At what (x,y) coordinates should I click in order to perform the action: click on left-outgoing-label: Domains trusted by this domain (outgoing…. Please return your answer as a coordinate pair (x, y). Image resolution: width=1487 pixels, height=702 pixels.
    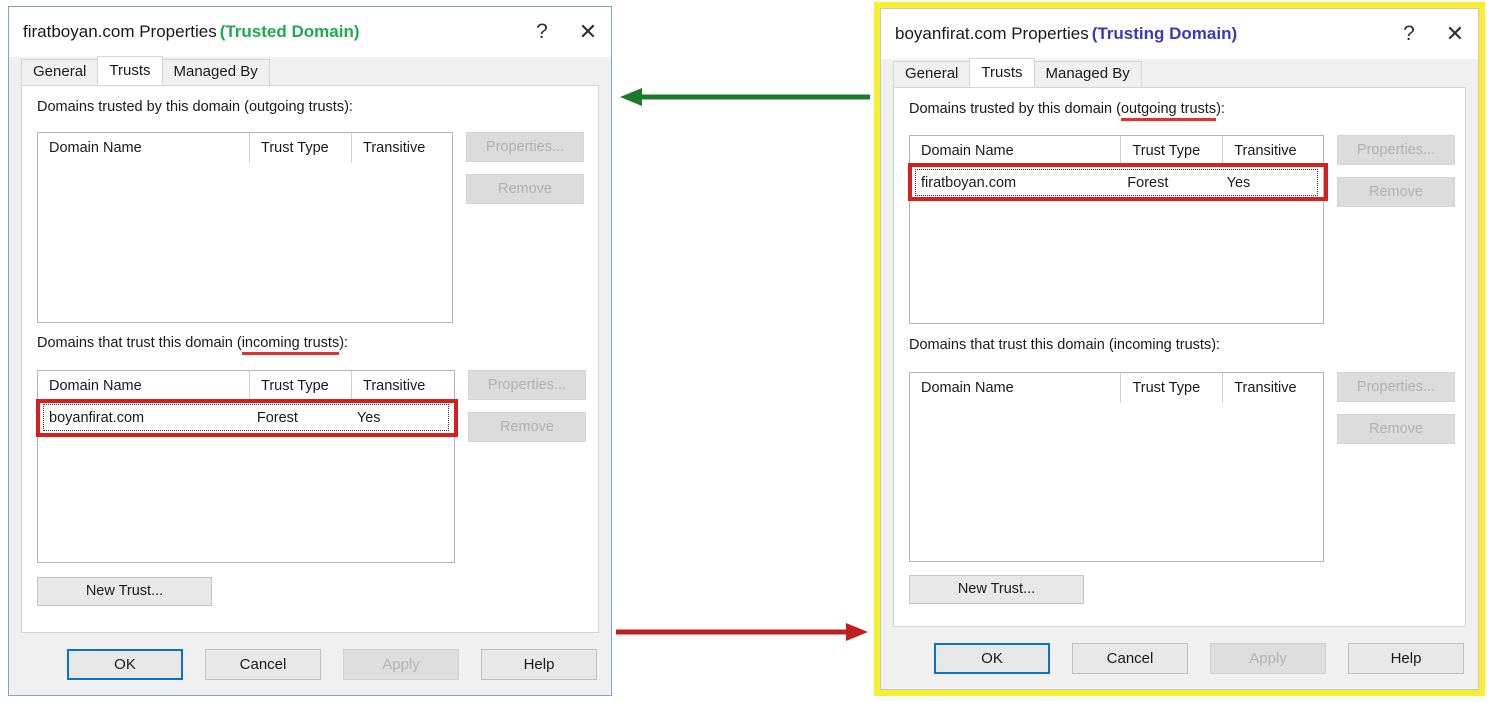
    Looking at the image, I should click on (195, 107).